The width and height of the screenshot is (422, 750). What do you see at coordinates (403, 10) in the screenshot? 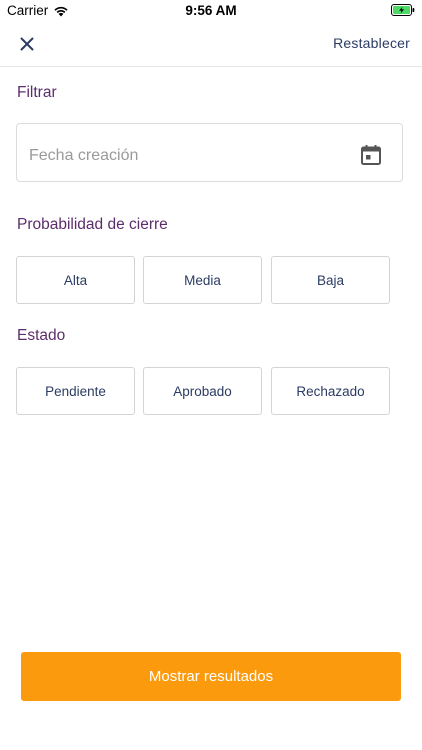
I see `battery-icon` at bounding box center [403, 10].